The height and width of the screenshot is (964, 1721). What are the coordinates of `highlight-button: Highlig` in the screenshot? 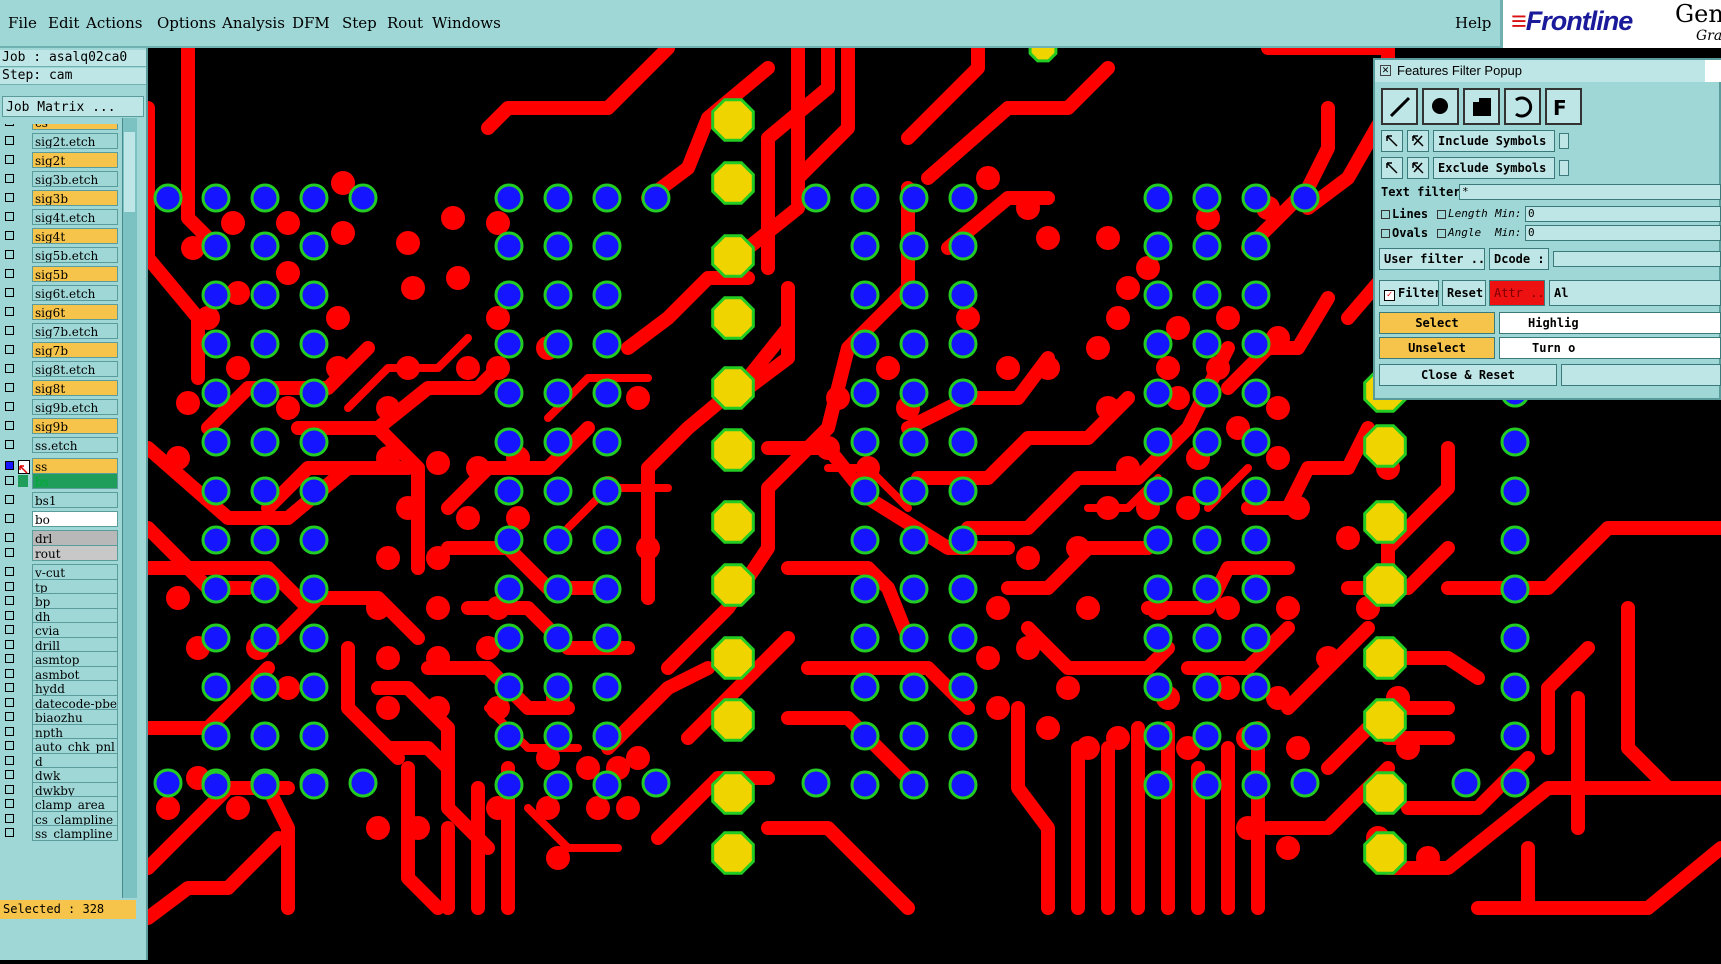 It's located at (1610, 323).